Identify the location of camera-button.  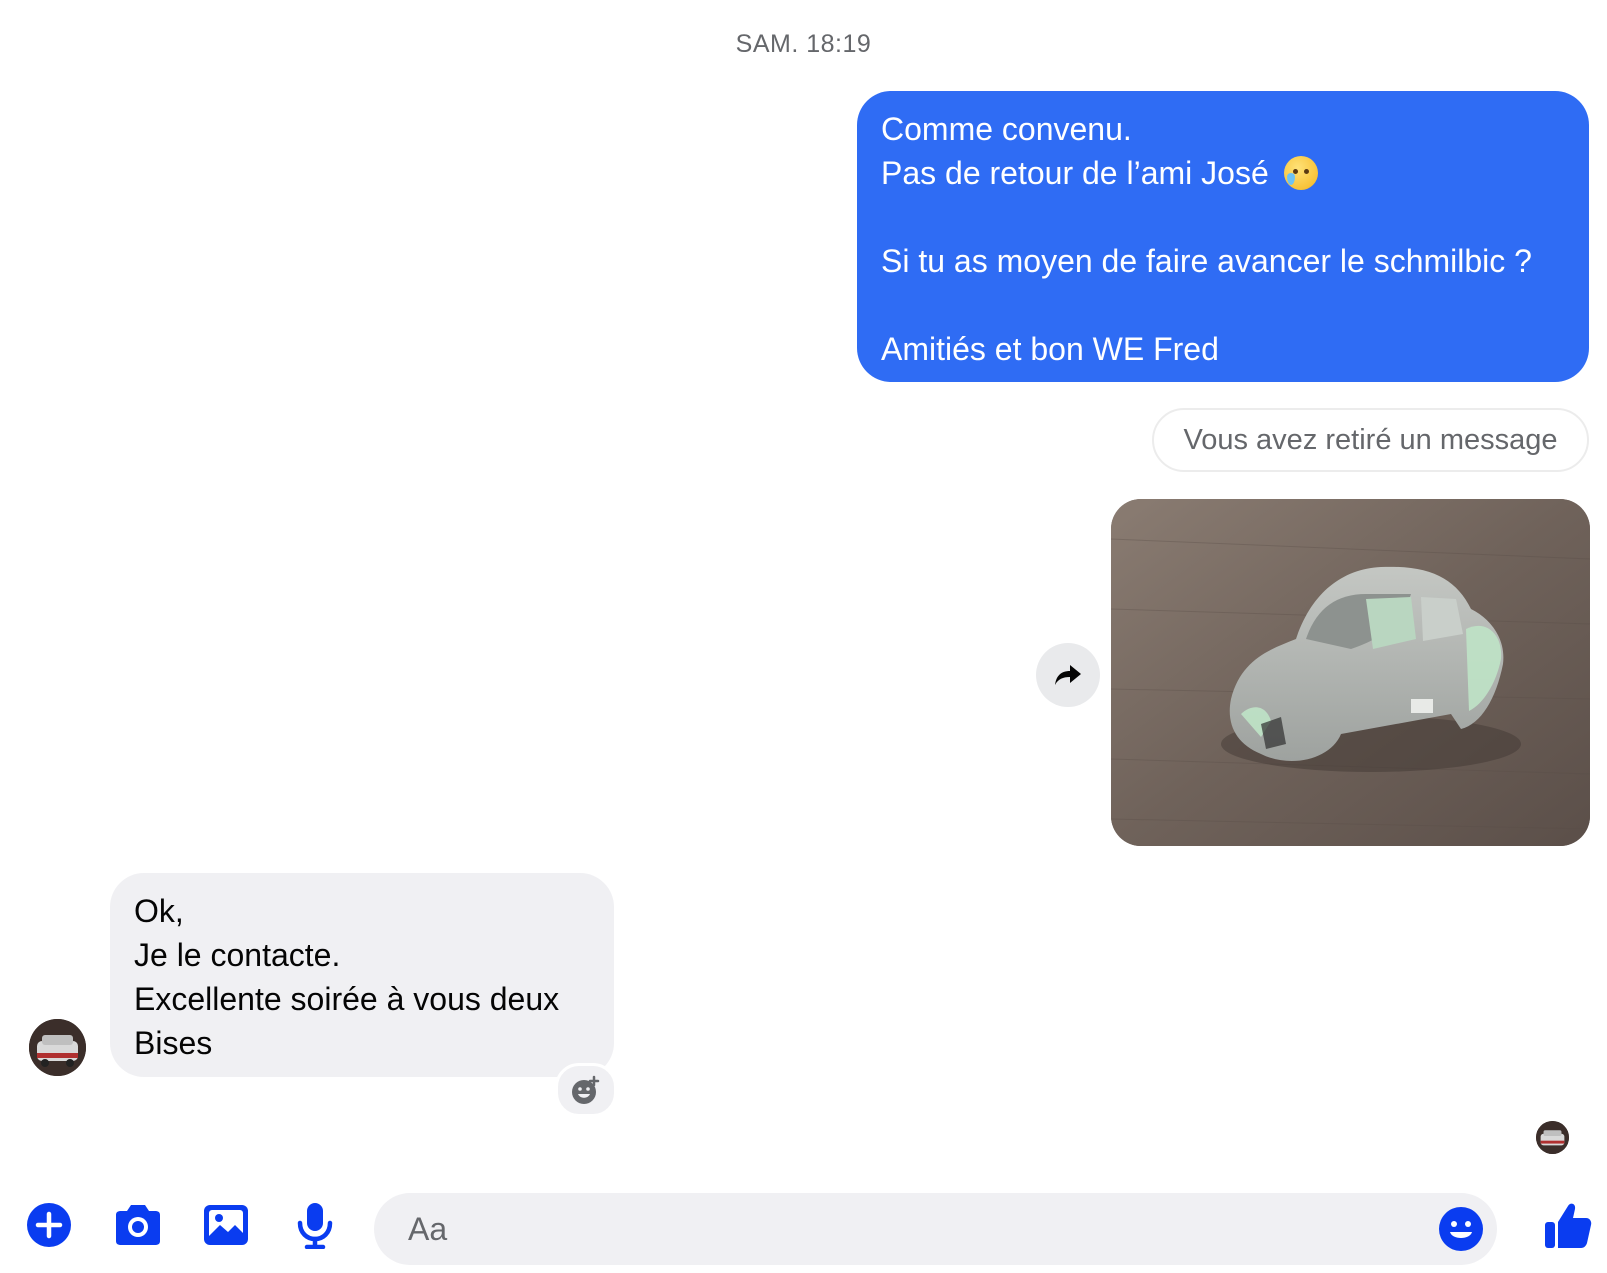
(138, 1225).